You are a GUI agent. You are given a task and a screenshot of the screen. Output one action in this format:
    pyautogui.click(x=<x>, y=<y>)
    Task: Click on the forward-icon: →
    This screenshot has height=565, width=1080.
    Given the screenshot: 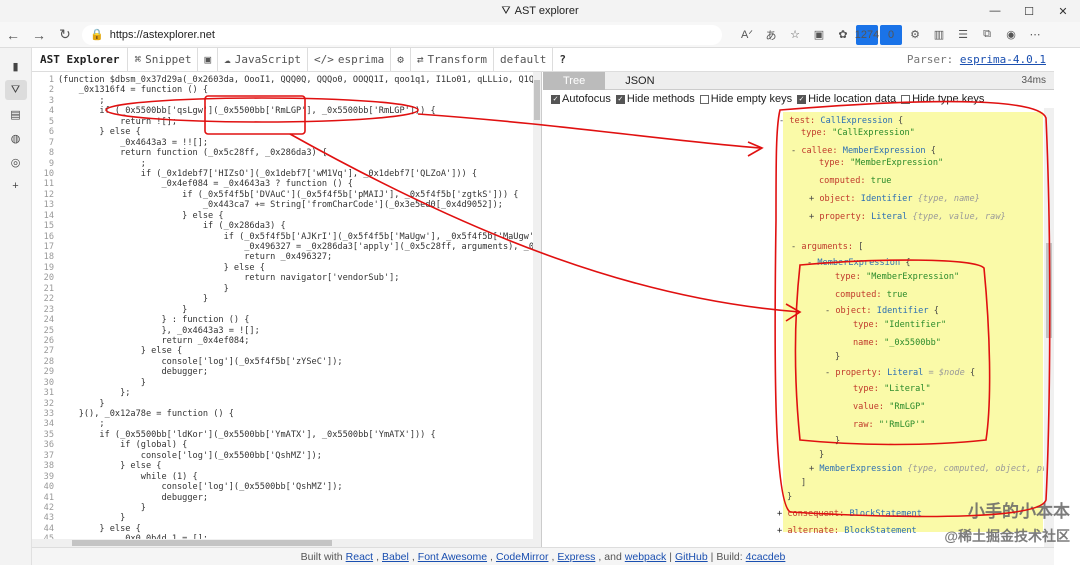 What is the action you would take?
    pyautogui.click(x=39, y=35)
    